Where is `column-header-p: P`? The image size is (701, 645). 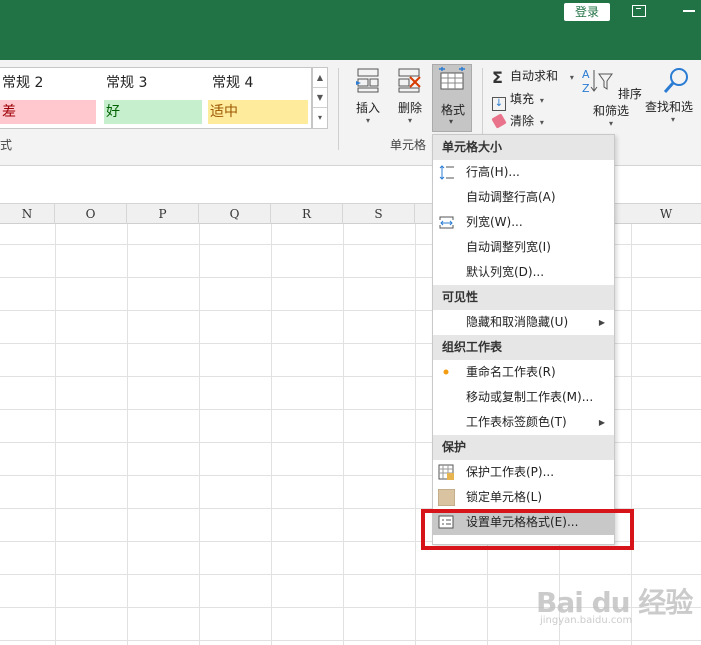 column-header-p: P is located at coordinates (163, 214).